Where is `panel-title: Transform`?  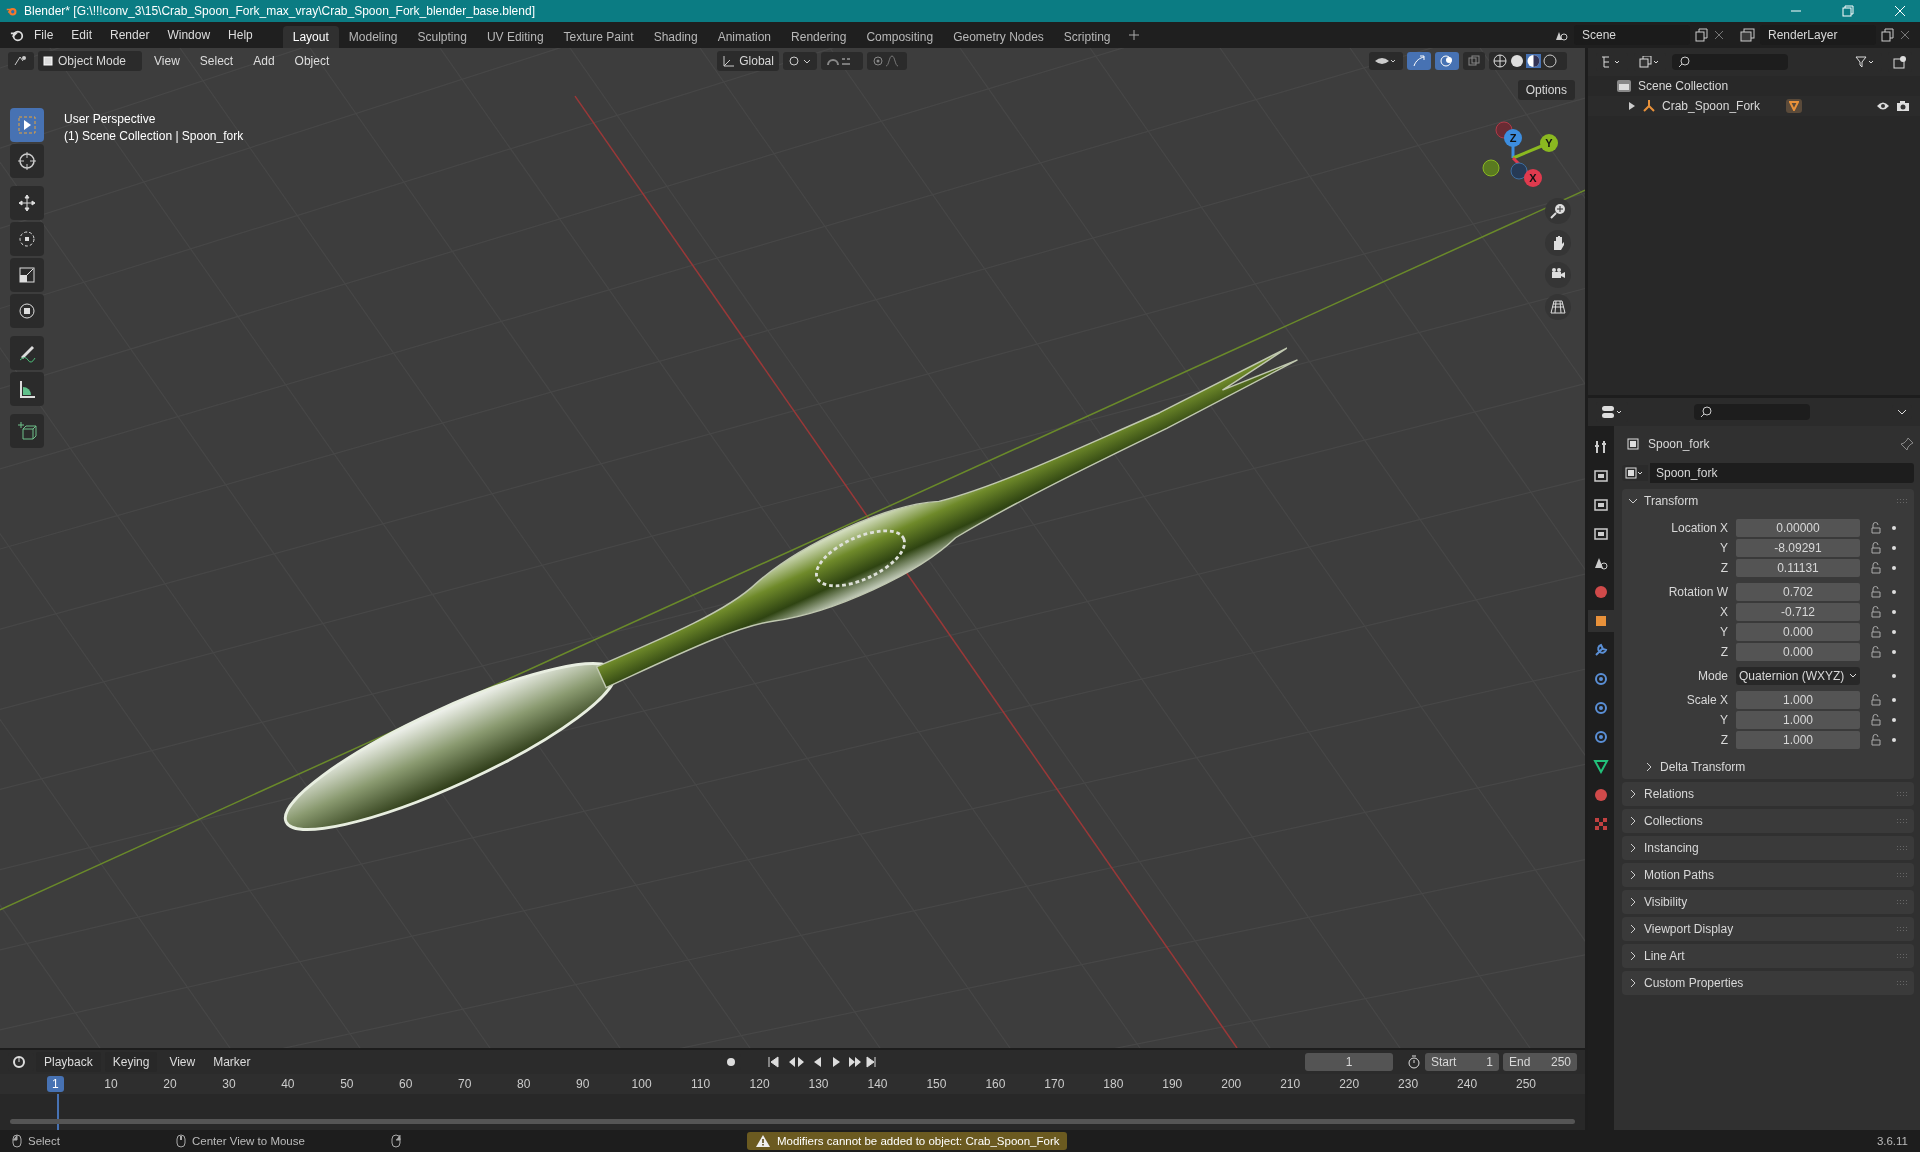 panel-title: Transform is located at coordinates (1671, 501).